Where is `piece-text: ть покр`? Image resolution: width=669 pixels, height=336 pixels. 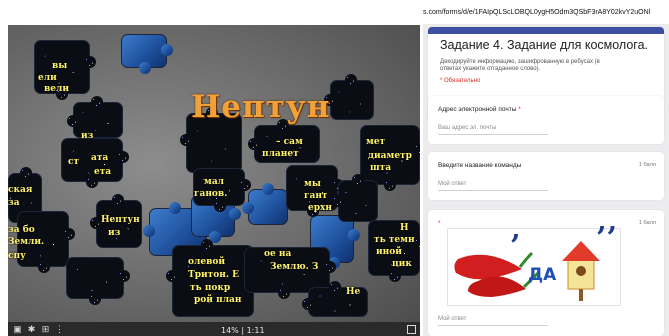 piece-text: ть покр is located at coordinates (210, 288).